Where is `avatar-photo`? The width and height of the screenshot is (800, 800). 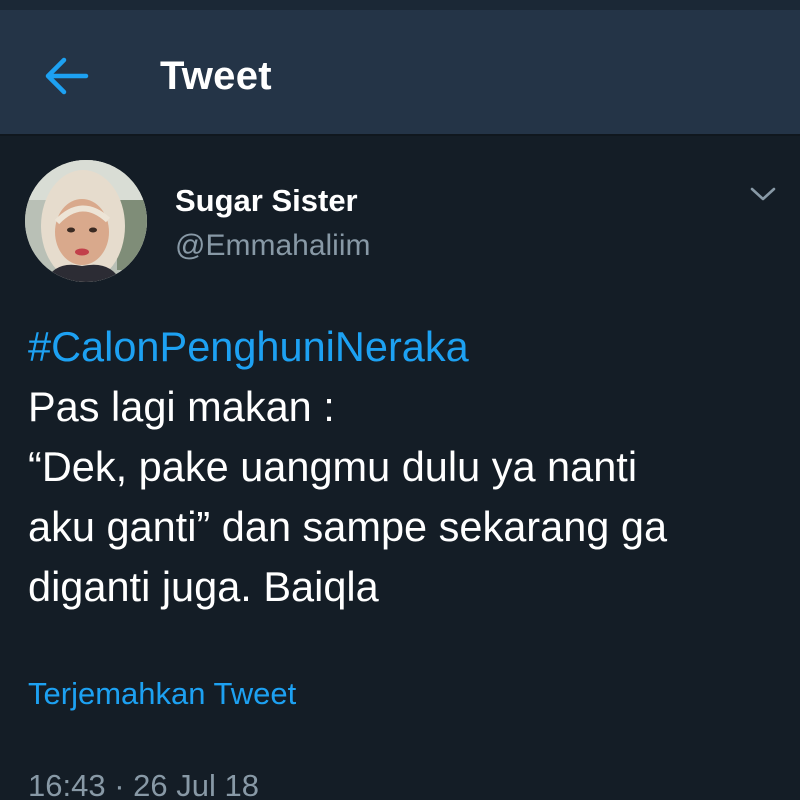
avatar-photo is located at coordinates (86, 221).